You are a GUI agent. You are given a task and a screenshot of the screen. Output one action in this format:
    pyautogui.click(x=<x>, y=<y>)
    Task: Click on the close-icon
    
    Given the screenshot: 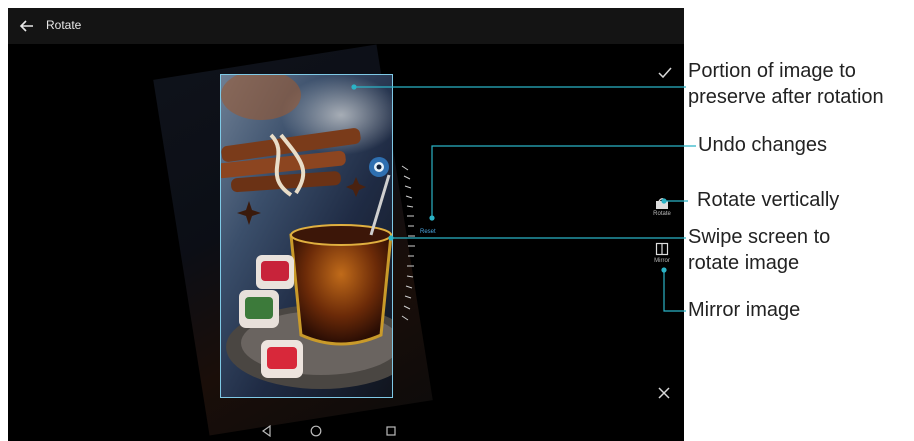 What is the action you would take?
    pyautogui.click(x=664, y=393)
    